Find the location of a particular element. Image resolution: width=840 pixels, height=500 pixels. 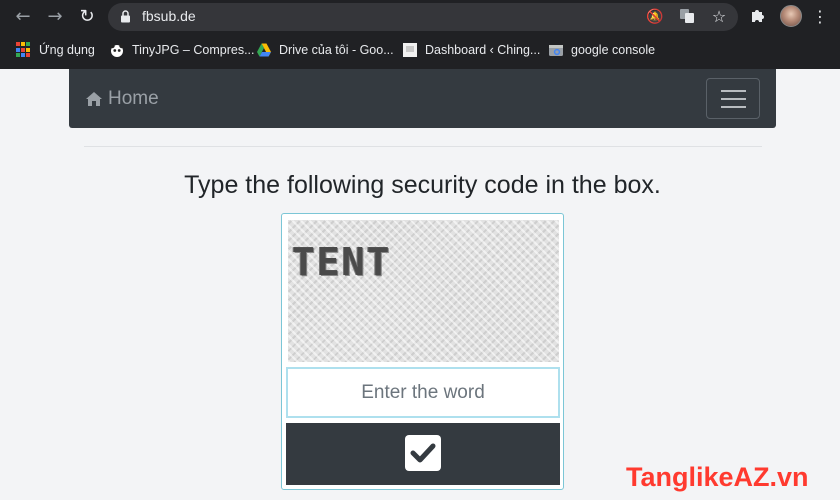

checkmark-icon is located at coordinates (423, 453).